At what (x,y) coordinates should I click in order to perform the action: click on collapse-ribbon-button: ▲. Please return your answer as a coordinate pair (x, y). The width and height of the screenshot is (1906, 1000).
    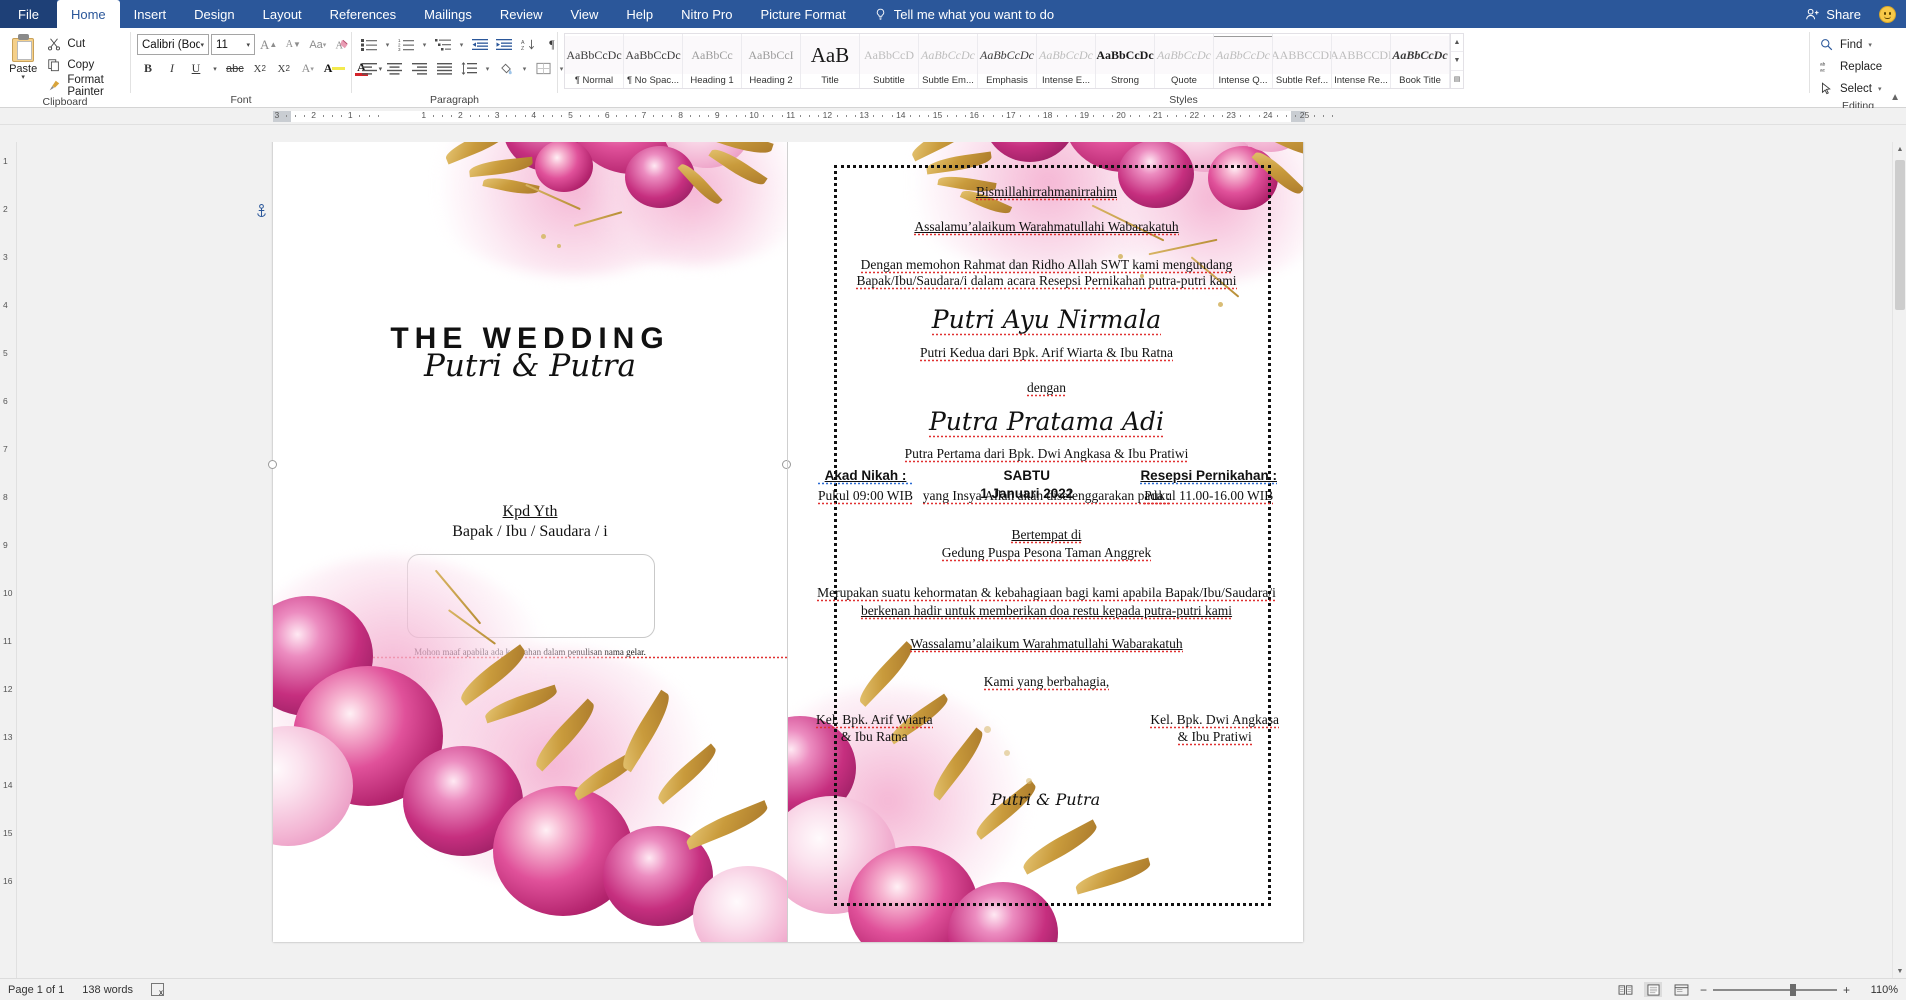
    Looking at the image, I should click on (1895, 97).